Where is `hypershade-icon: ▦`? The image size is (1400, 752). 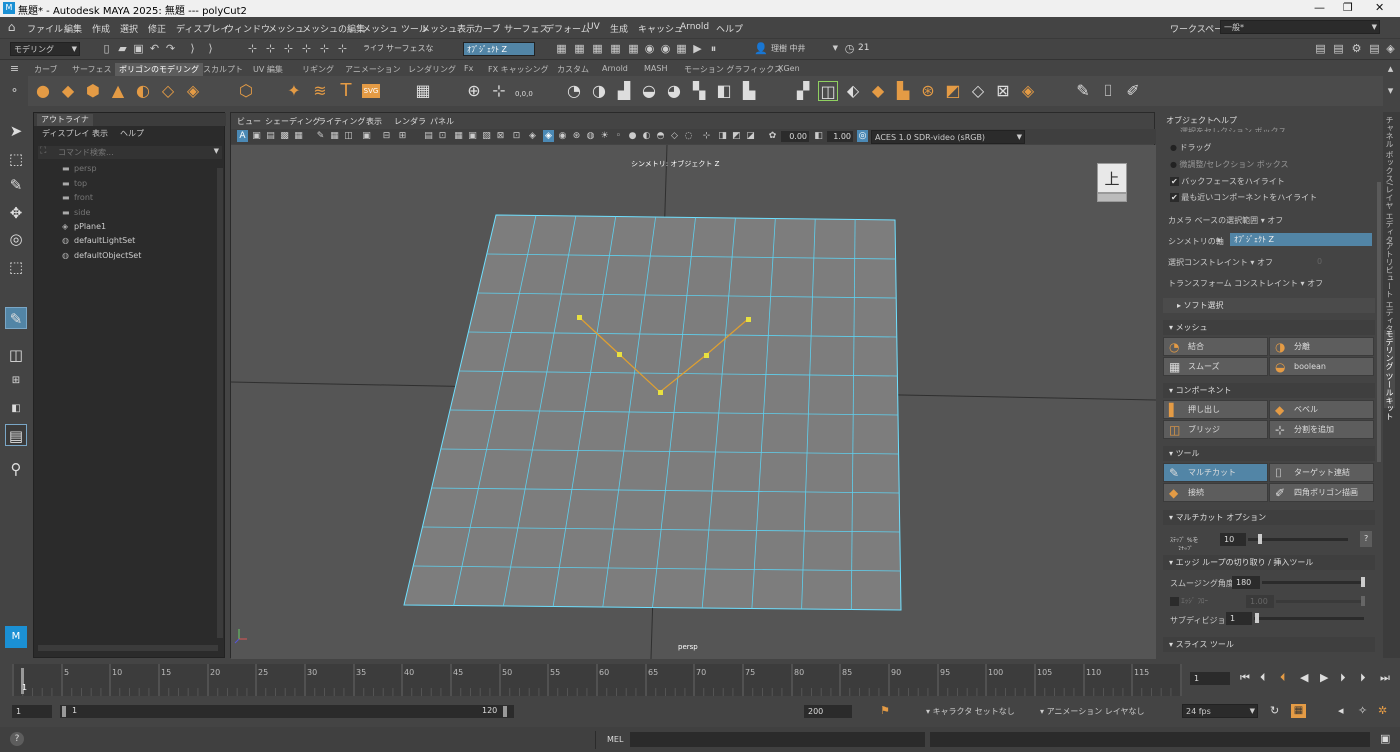 hypershade-icon: ▦ is located at coordinates (633, 48).